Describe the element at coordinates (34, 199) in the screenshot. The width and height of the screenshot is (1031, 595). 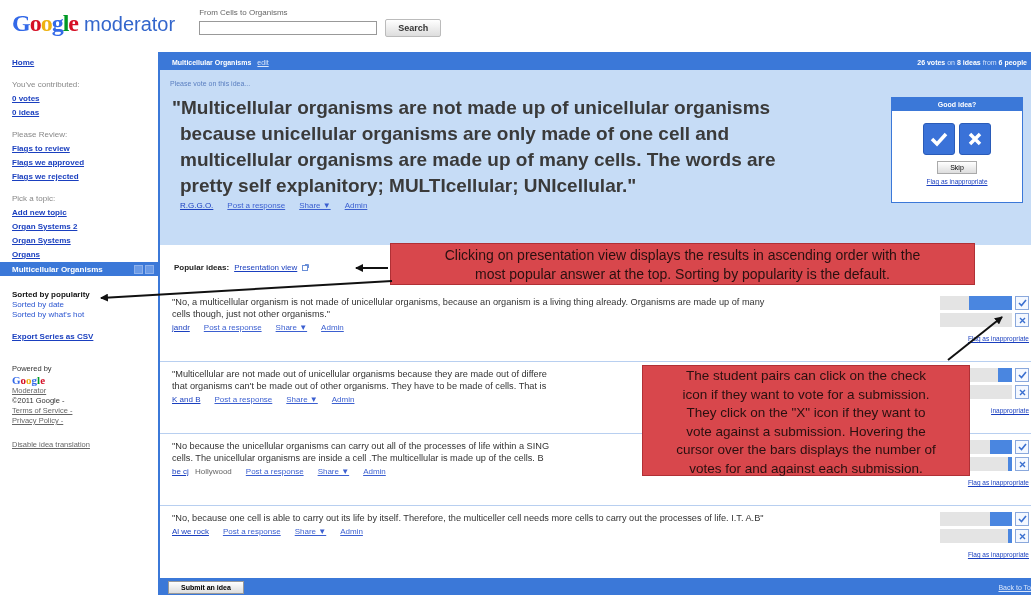
I see `section-heading: Pick a topic:` at that location.